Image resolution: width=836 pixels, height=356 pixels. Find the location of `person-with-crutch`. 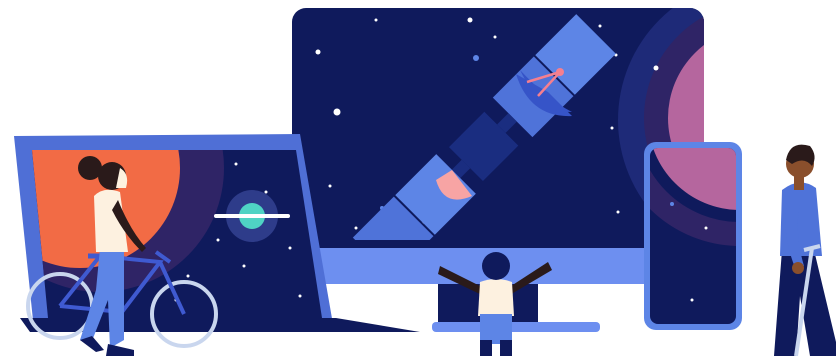

person-with-crutch is located at coordinates (805, 250).